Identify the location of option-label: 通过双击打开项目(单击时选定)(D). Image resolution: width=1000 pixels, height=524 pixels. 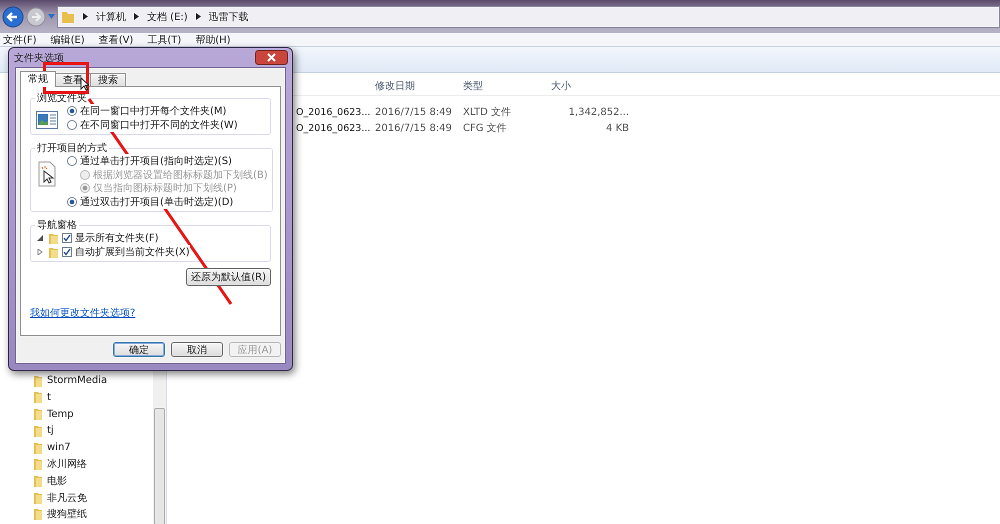
(157, 202).